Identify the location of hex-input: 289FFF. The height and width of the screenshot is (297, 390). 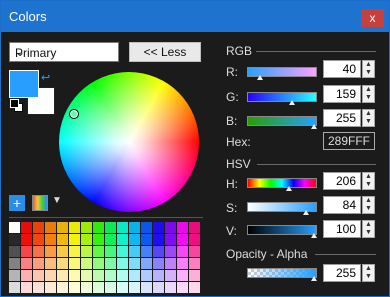
(349, 141).